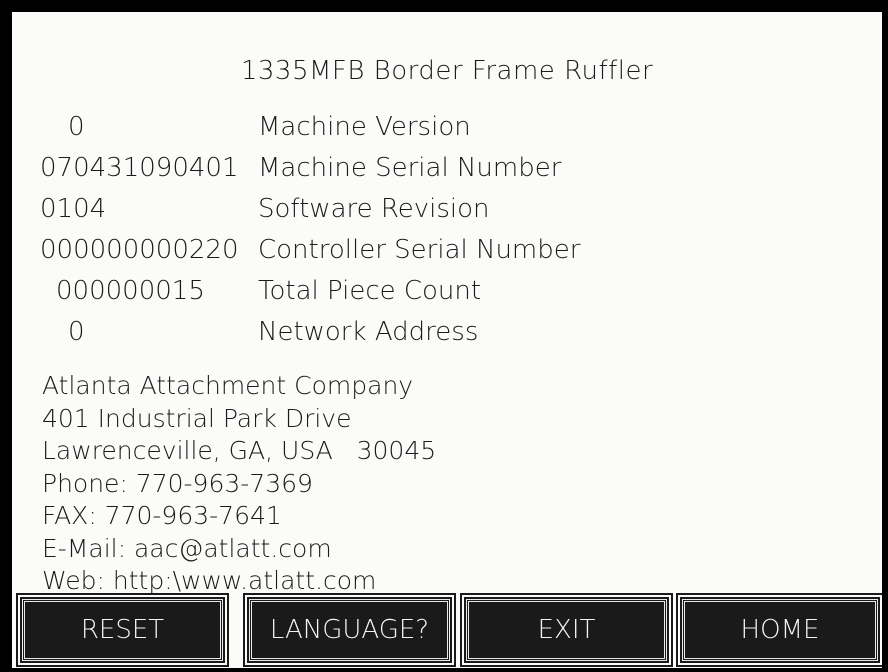 The width and height of the screenshot is (888, 672). Describe the element at coordinates (410, 168) in the screenshot. I see `machine-serial-label: Machine Serial Number` at that location.